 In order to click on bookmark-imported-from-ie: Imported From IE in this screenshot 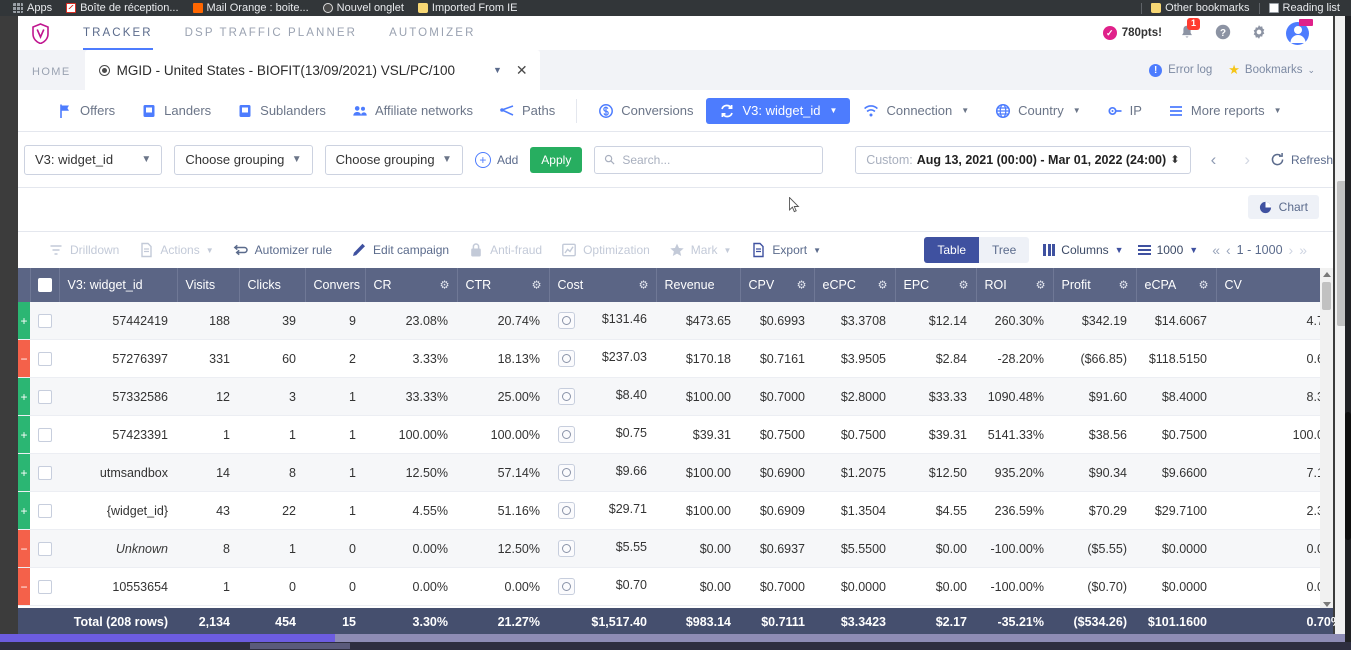, I will do `click(468, 8)`.